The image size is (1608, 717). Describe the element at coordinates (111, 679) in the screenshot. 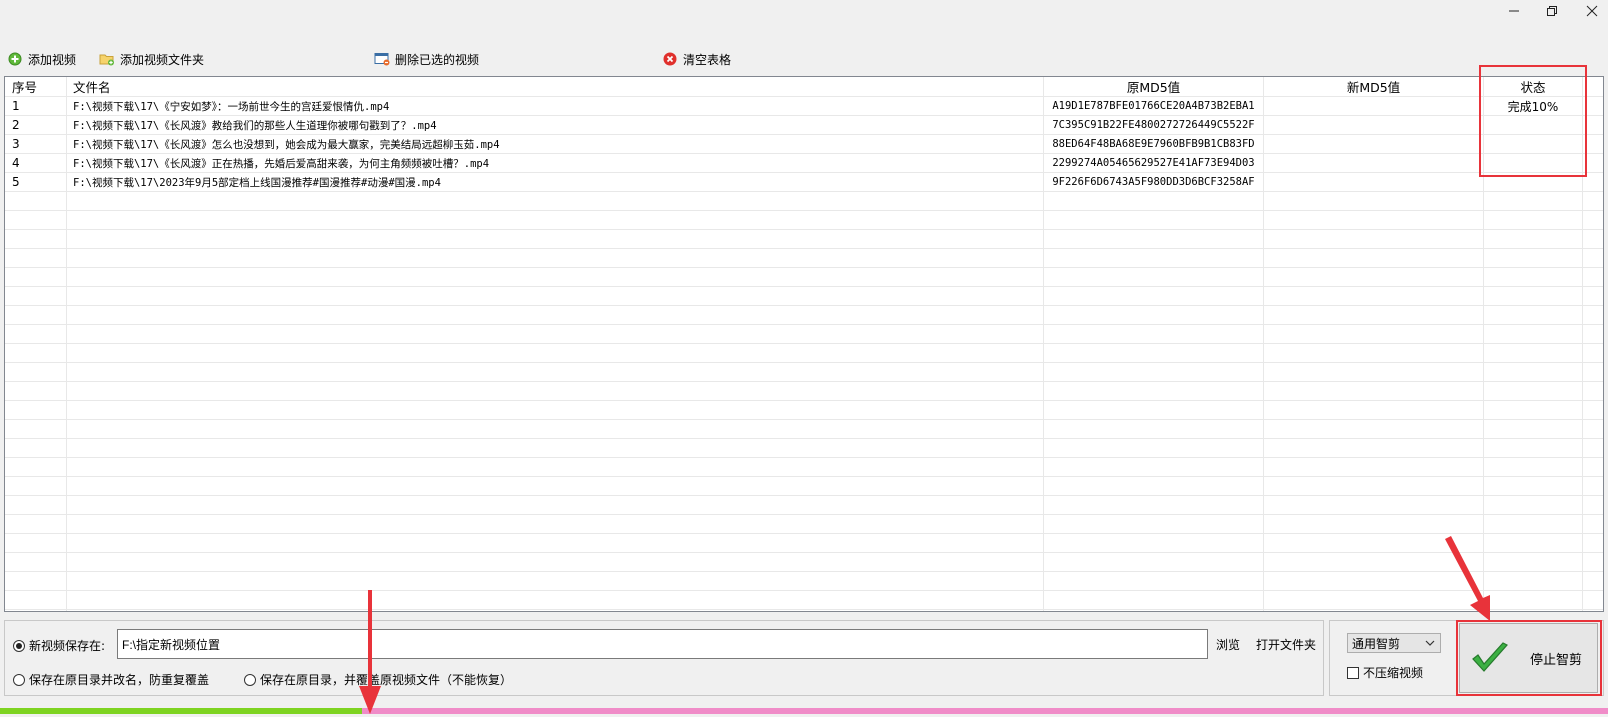

I see `save-rename-option: 保存在原目录并改名，防重复覆盖` at that location.